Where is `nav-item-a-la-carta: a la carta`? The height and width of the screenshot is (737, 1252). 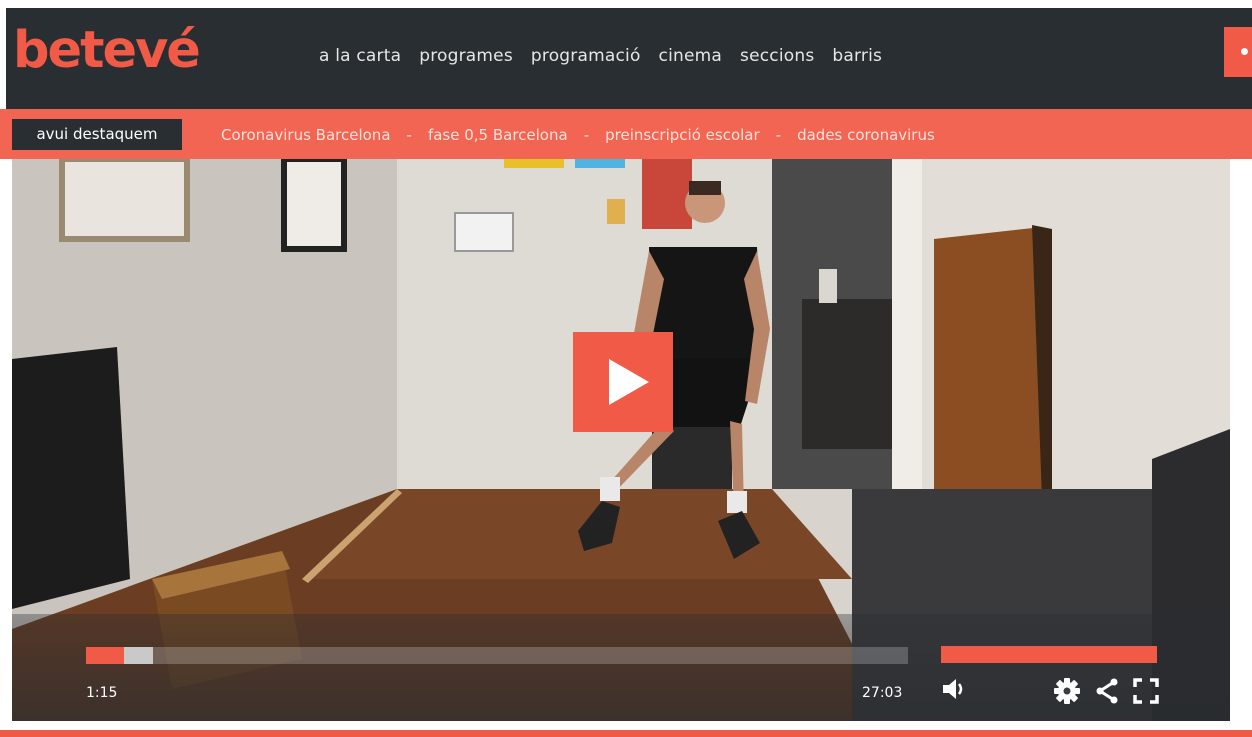 nav-item-a-la-carta: a la carta is located at coordinates (360, 56).